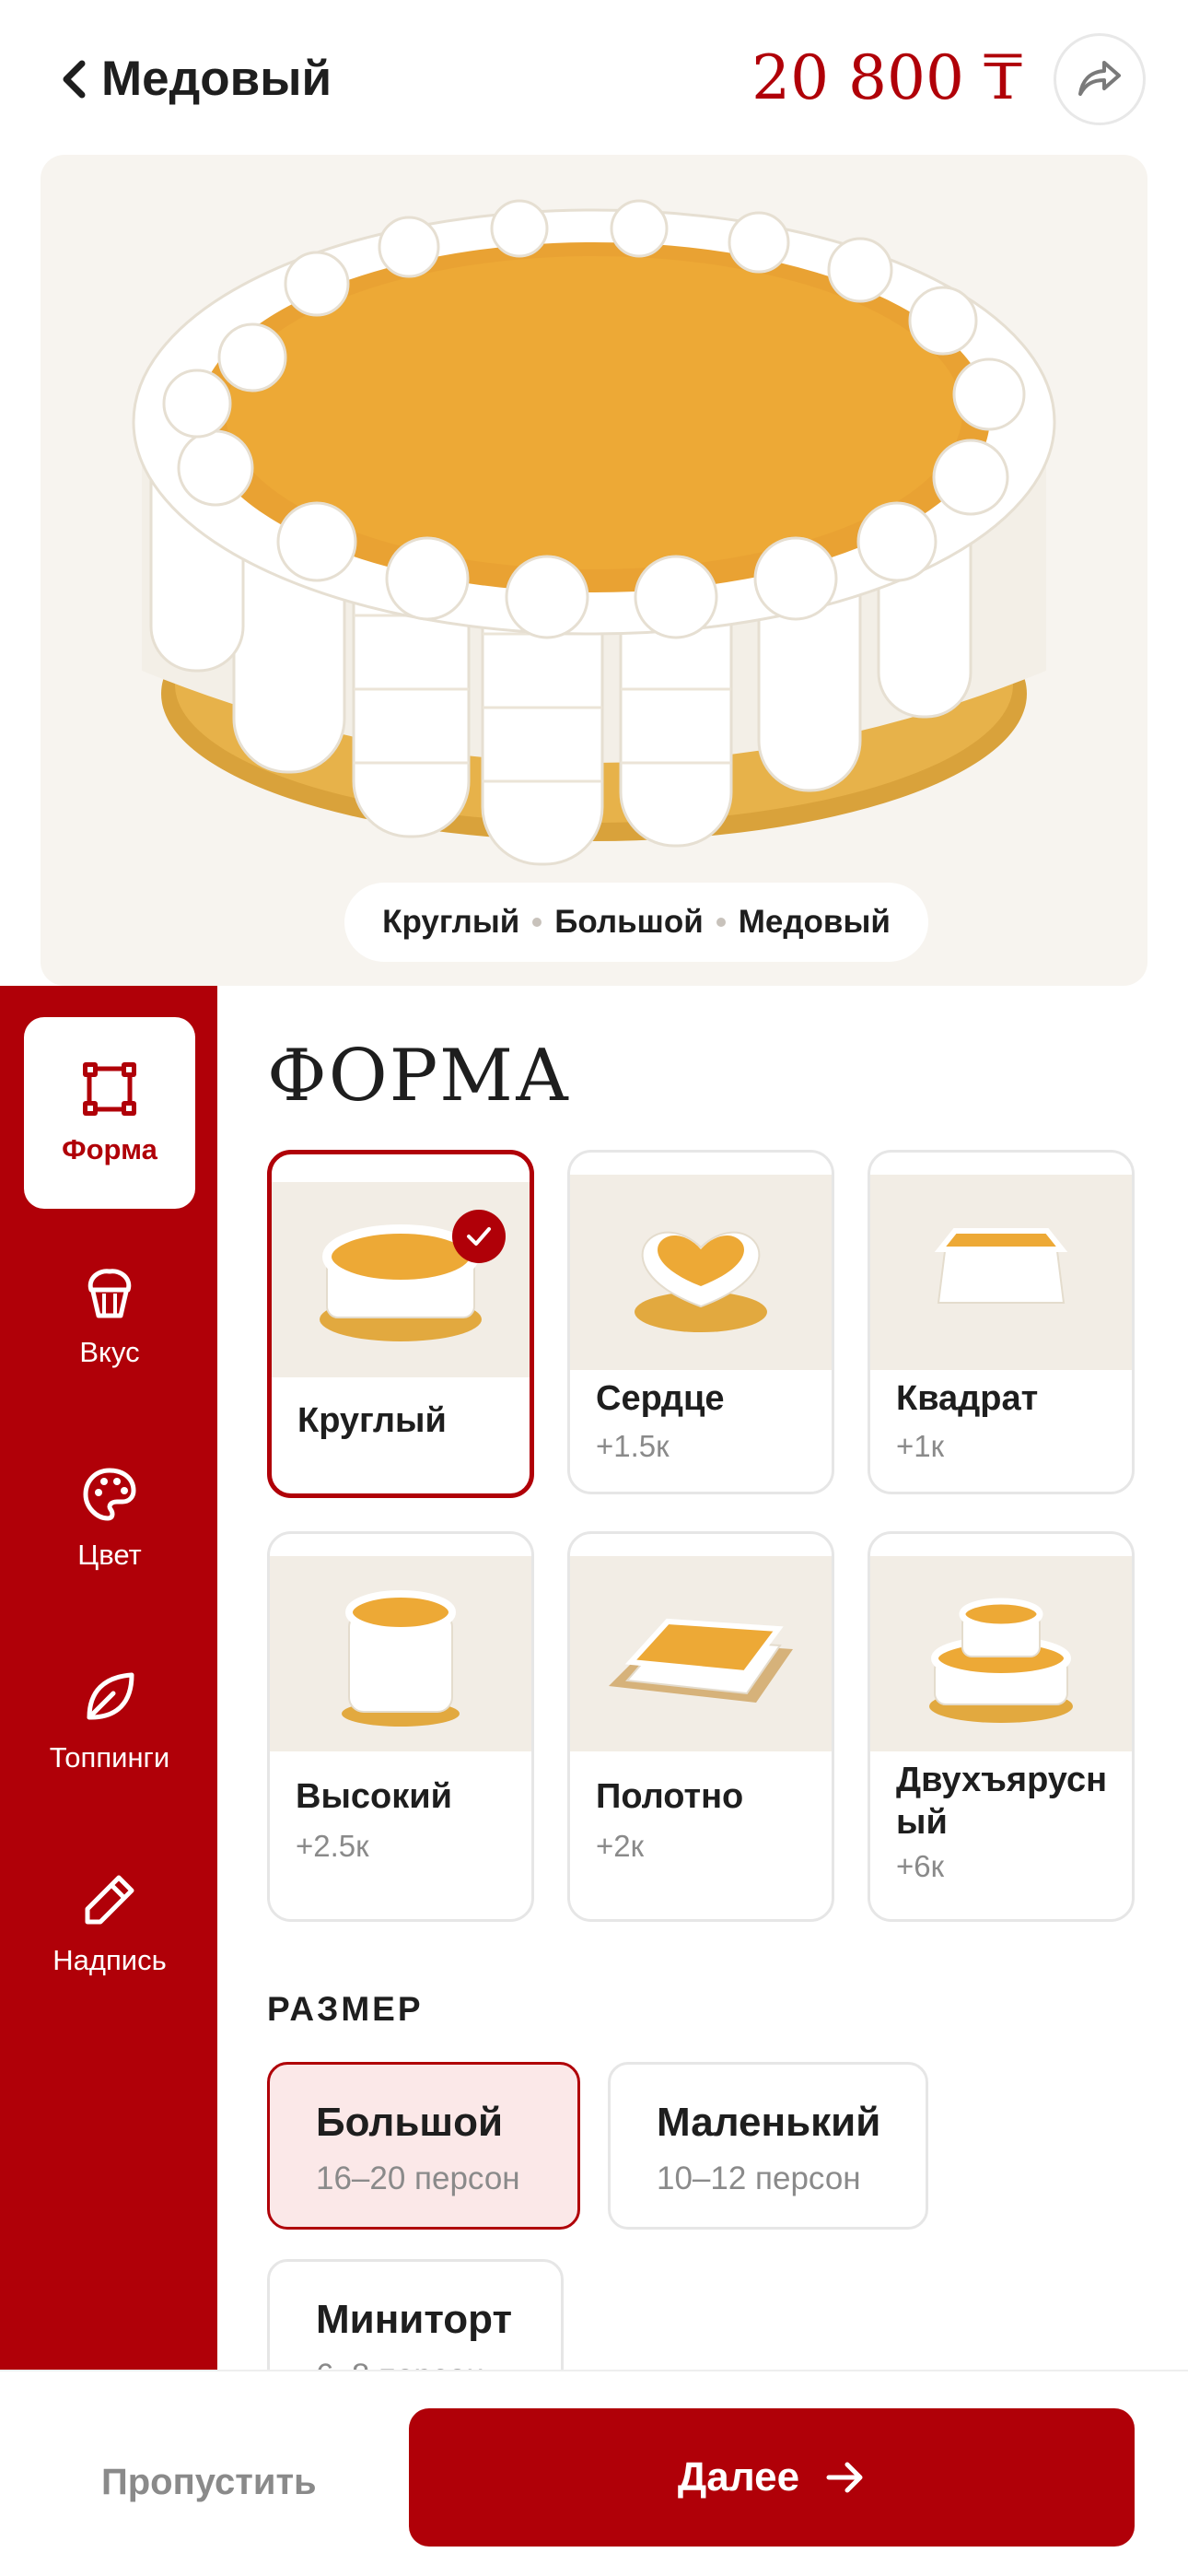 The image size is (1188, 2576). Describe the element at coordinates (886, 77) in the screenshot. I see `total-price: 20 800 ₸` at that location.